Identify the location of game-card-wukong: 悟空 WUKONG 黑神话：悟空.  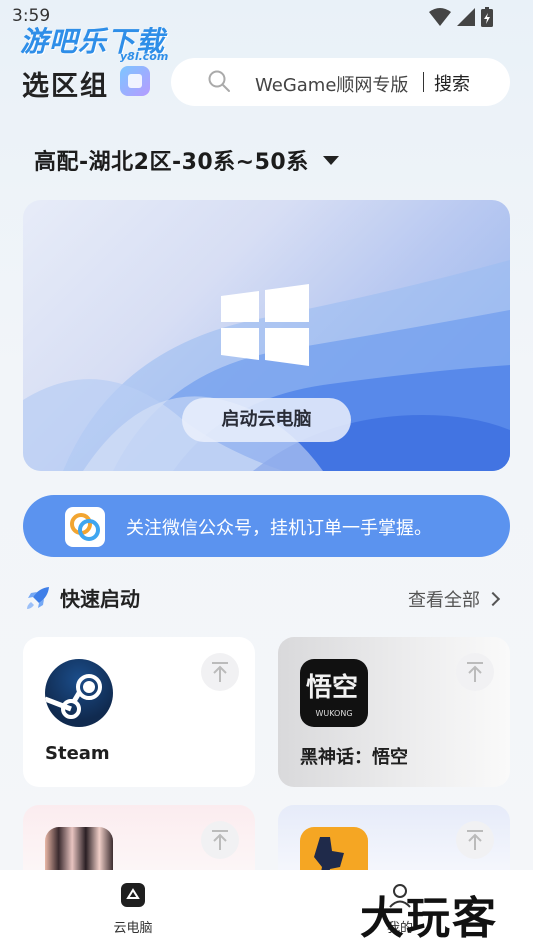
(394, 712).